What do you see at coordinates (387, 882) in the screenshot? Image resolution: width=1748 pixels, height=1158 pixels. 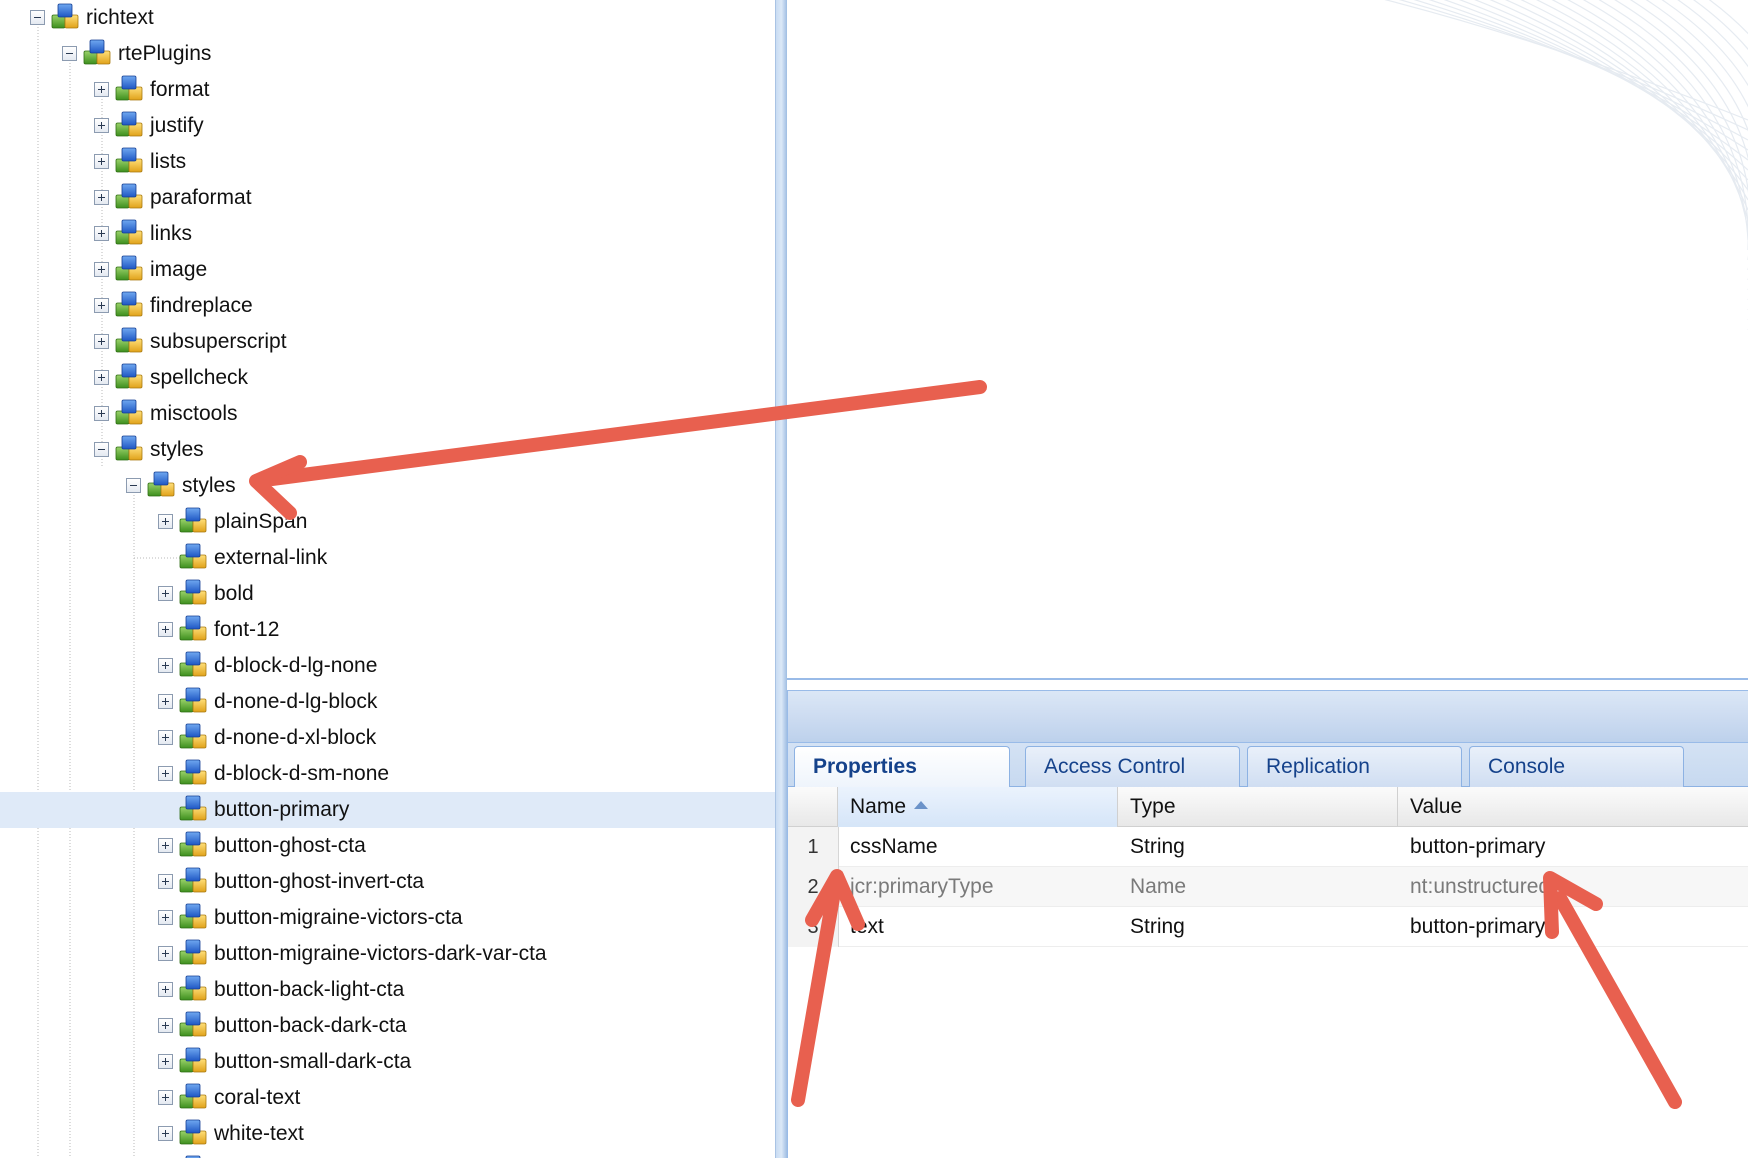 I see `tree-node: button-ghost-invert-cta` at bounding box center [387, 882].